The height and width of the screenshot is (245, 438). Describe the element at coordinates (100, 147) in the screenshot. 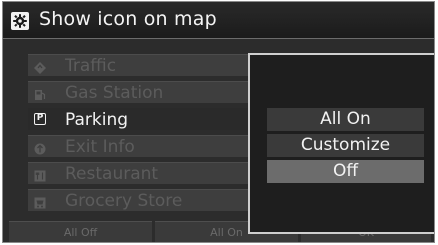

I see `list-item-label: Exit Info` at that location.